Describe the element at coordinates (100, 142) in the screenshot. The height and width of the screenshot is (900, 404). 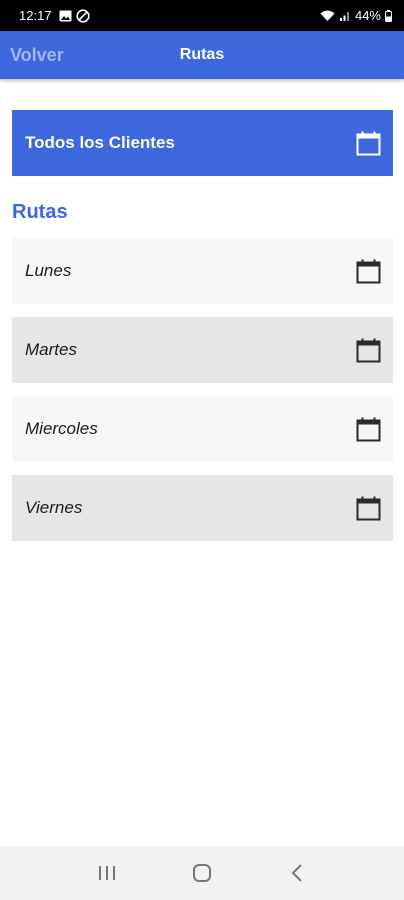
I see `all-clients-label: Todos los Clientes` at that location.